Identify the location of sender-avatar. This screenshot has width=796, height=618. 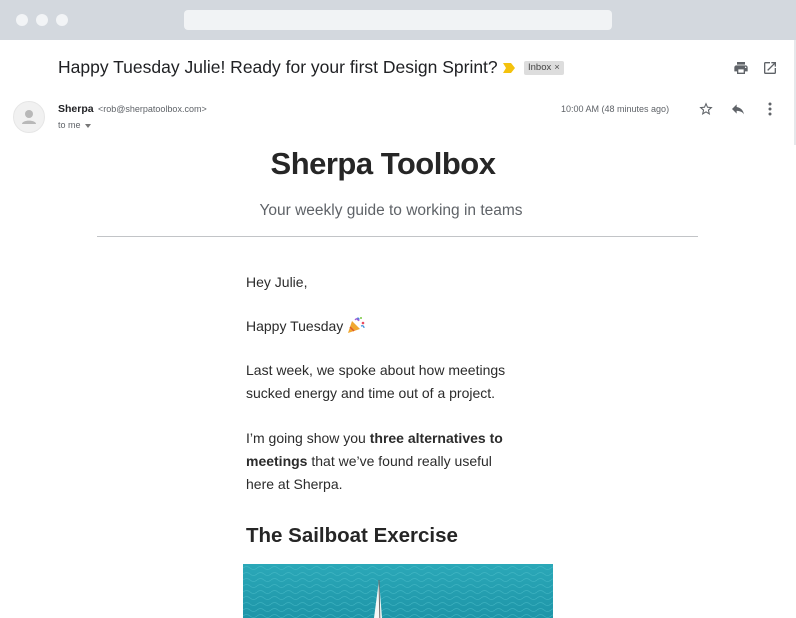
(29, 117).